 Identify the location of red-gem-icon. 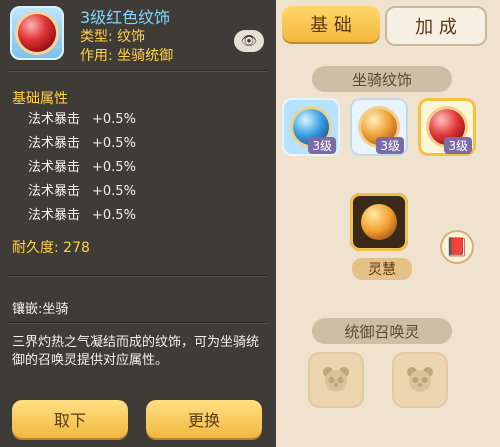
(37, 33).